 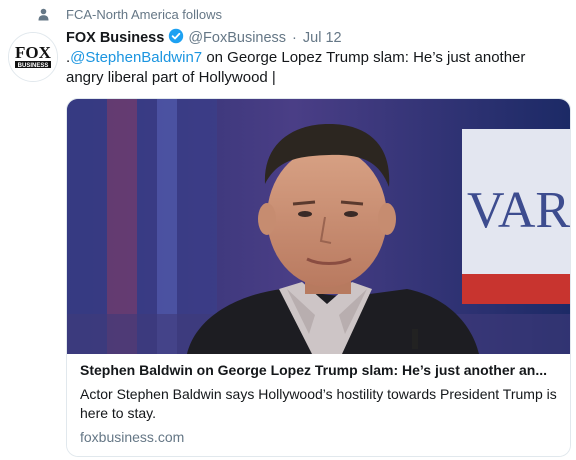 I want to click on social-context: FCA-North America follows, so click(x=130, y=14).